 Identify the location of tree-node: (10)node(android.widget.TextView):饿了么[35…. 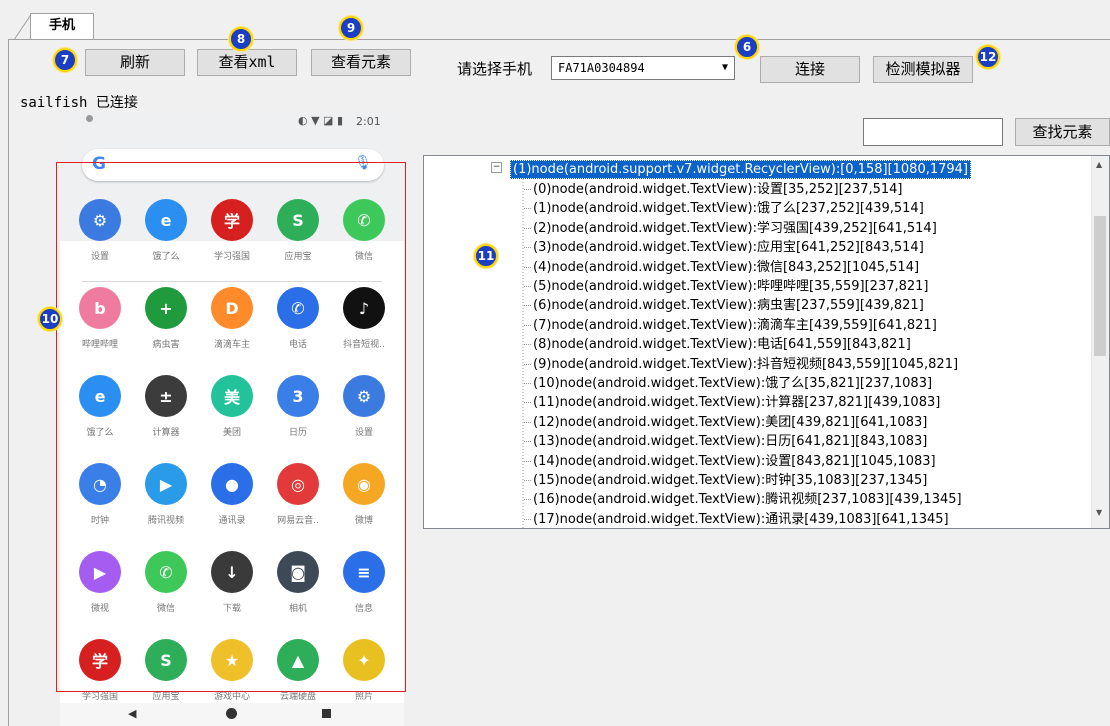
(728, 383).